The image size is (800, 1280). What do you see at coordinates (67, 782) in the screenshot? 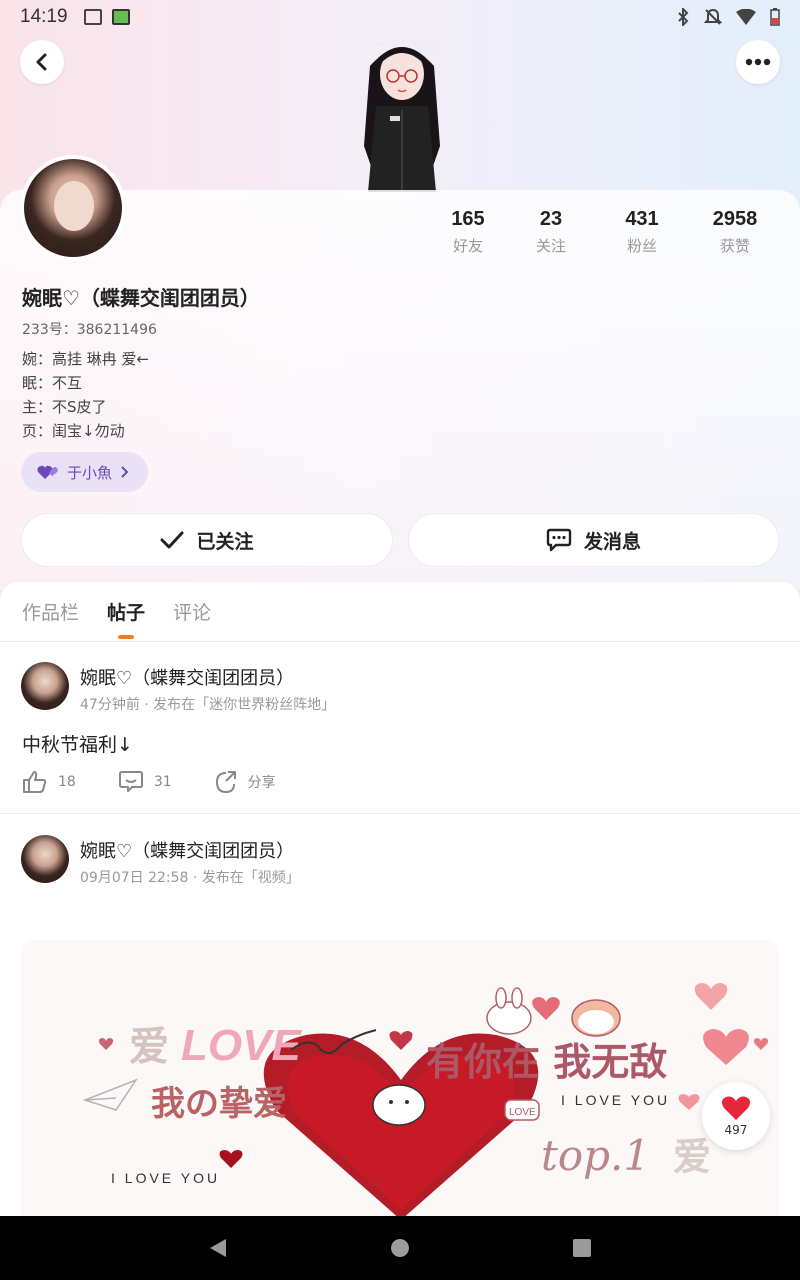
I see `post-like-count: 18` at bounding box center [67, 782].